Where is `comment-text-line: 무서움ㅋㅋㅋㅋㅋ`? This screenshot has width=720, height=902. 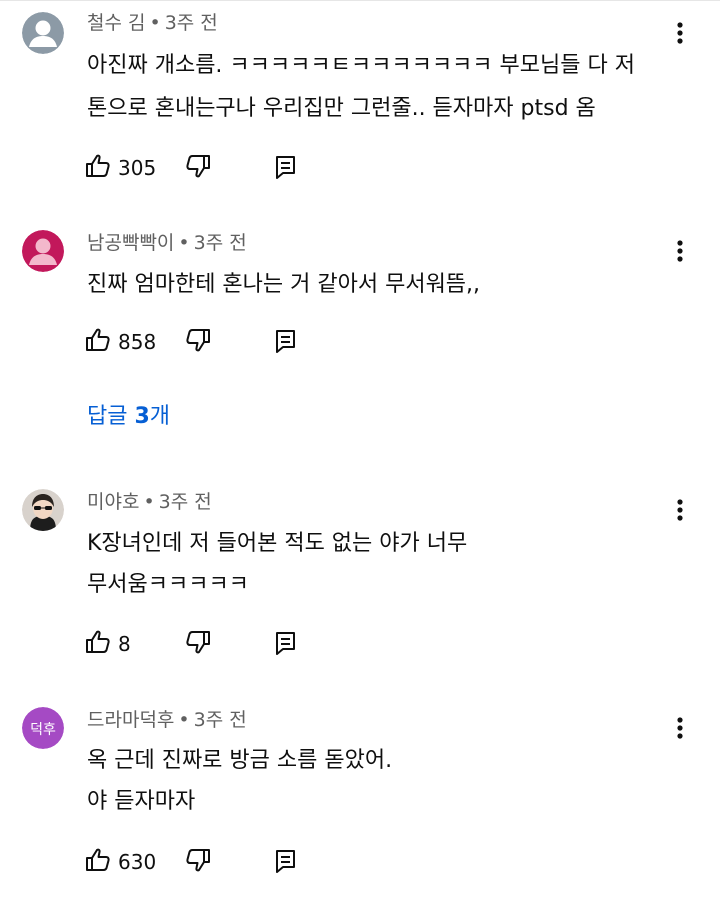 comment-text-line: 무서움ㅋㅋㅋㅋㅋ is located at coordinates (168, 584).